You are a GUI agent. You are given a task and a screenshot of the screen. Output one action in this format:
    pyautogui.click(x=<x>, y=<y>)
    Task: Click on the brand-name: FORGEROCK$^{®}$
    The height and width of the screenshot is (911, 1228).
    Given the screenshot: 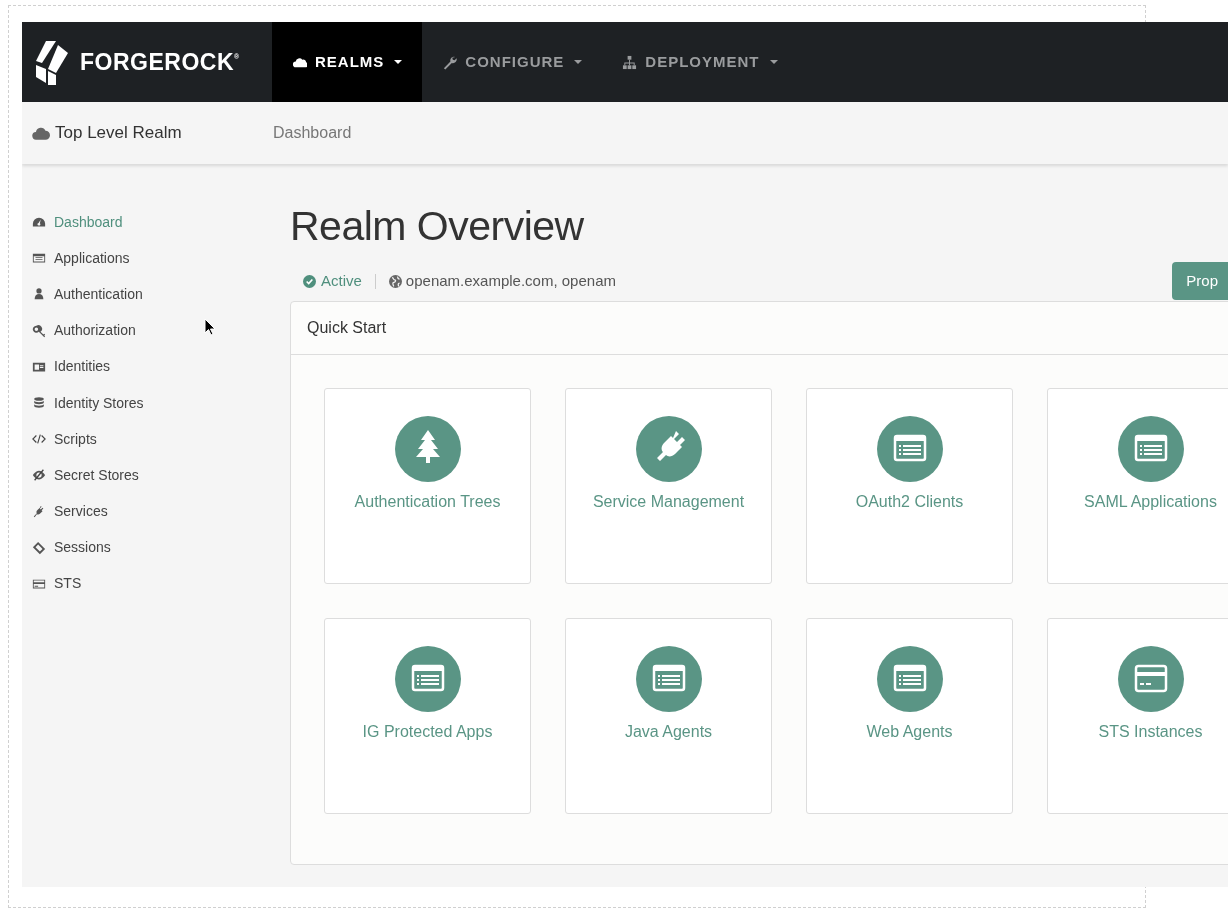 What is the action you would take?
    pyautogui.click(x=160, y=62)
    